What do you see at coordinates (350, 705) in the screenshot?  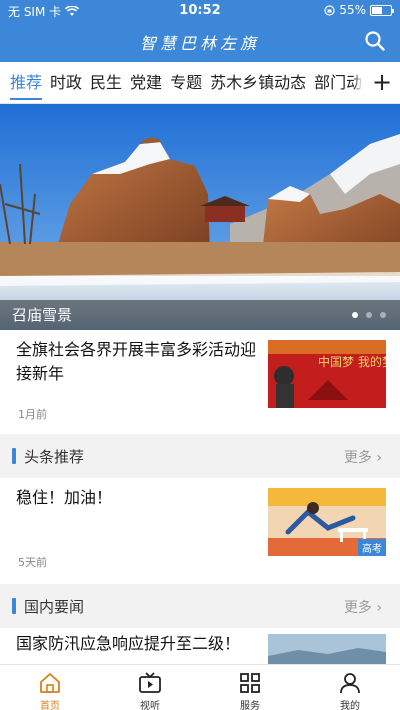 I see `tabbar-label: 我的` at bounding box center [350, 705].